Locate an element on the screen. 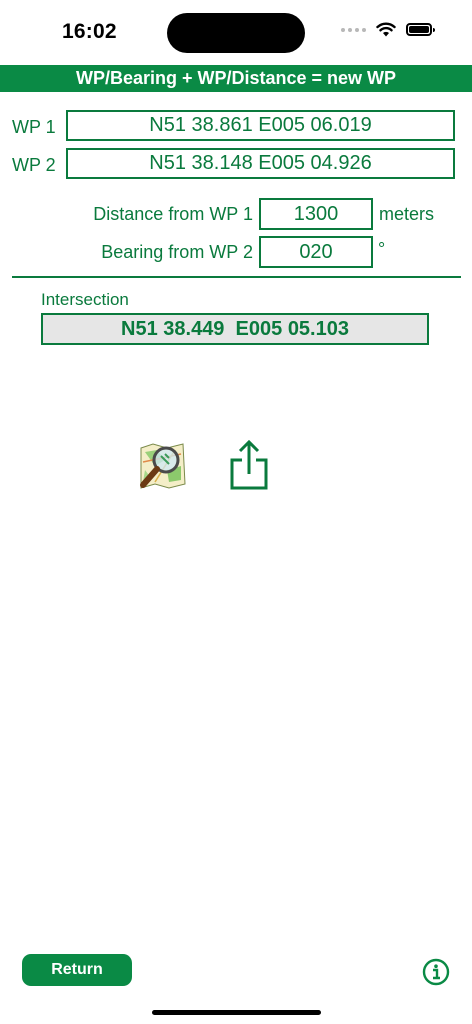 Image resolution: width=472 pixels, height=1024 pixels. page-title: WP/Bearing + WP/Distance = new WP is located at coordinates (236, 78).